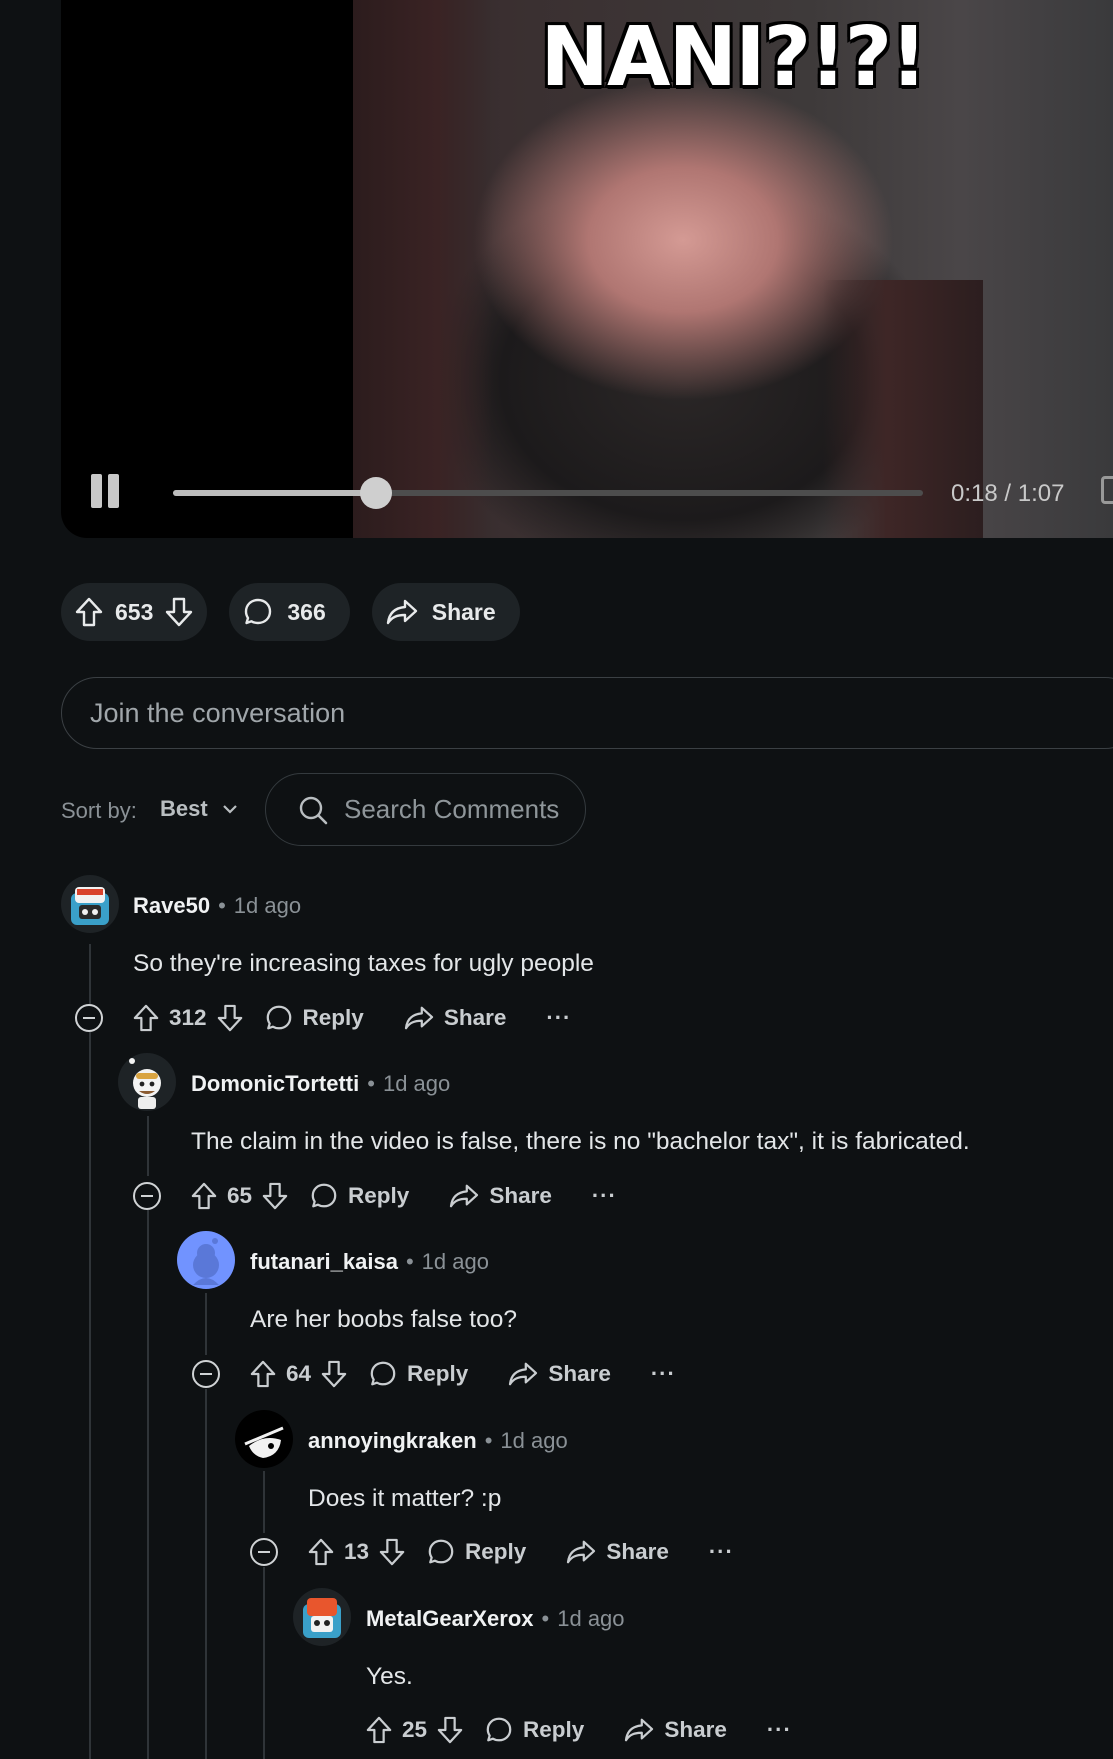 Image resolution: width=1113 pixels, height=1759 pixels. I want to click on video-progress-knob, so click(375, 493).